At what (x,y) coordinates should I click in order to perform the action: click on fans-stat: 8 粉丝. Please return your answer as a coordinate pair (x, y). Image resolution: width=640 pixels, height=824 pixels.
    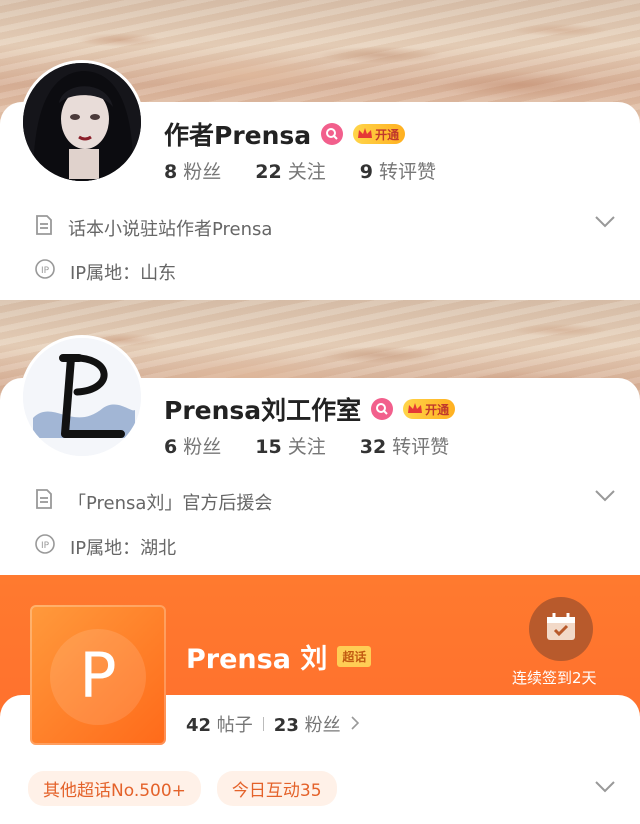
    Looking at the image, I should click on (192, 170).